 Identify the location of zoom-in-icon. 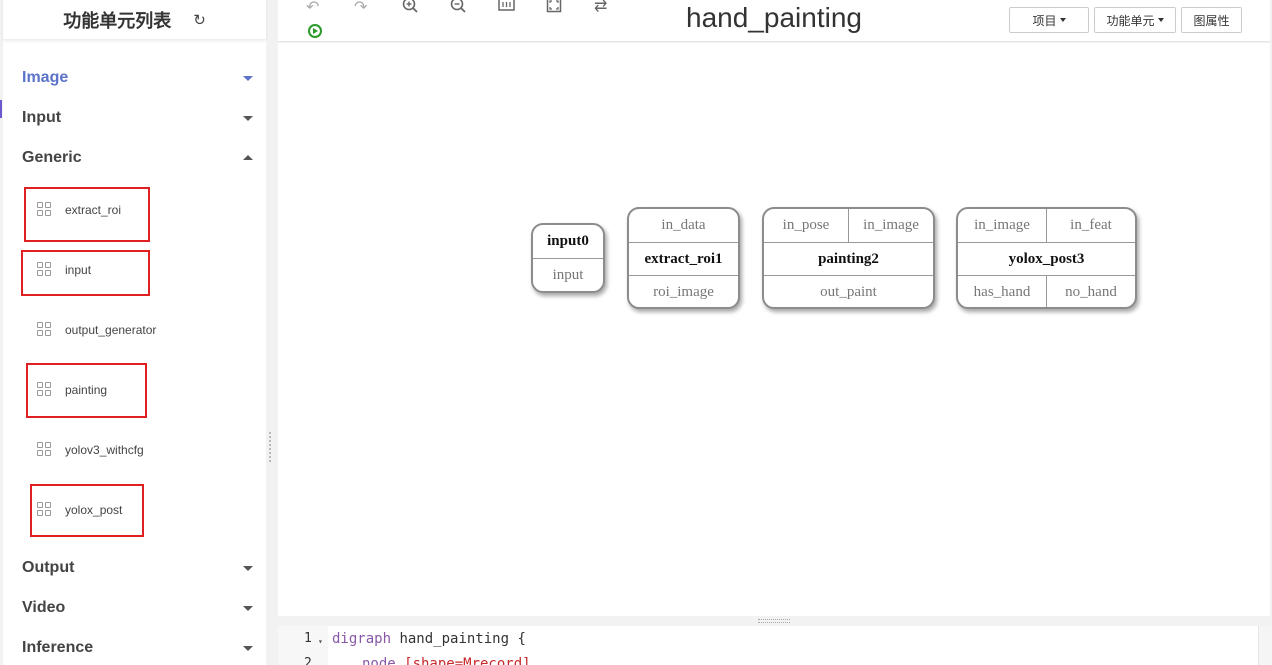
(411, 7).